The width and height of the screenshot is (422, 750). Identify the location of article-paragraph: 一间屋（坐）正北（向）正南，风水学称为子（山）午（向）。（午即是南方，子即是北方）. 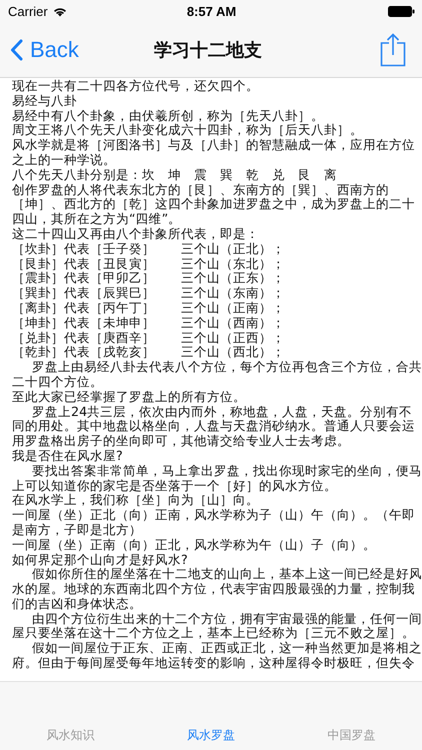
(214, 523).